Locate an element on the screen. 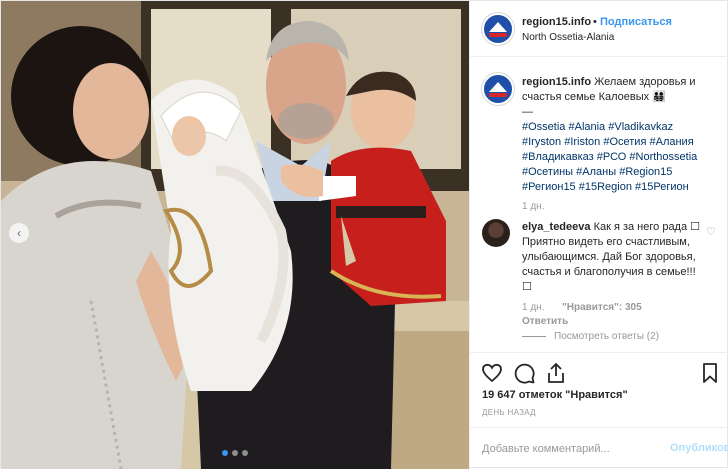 The height and width of the screenshot is (469, 728). post-actions: 19 647 отметок "Нравится" ДЕНЬ НАЗАД is located at coordinates (599, 394).